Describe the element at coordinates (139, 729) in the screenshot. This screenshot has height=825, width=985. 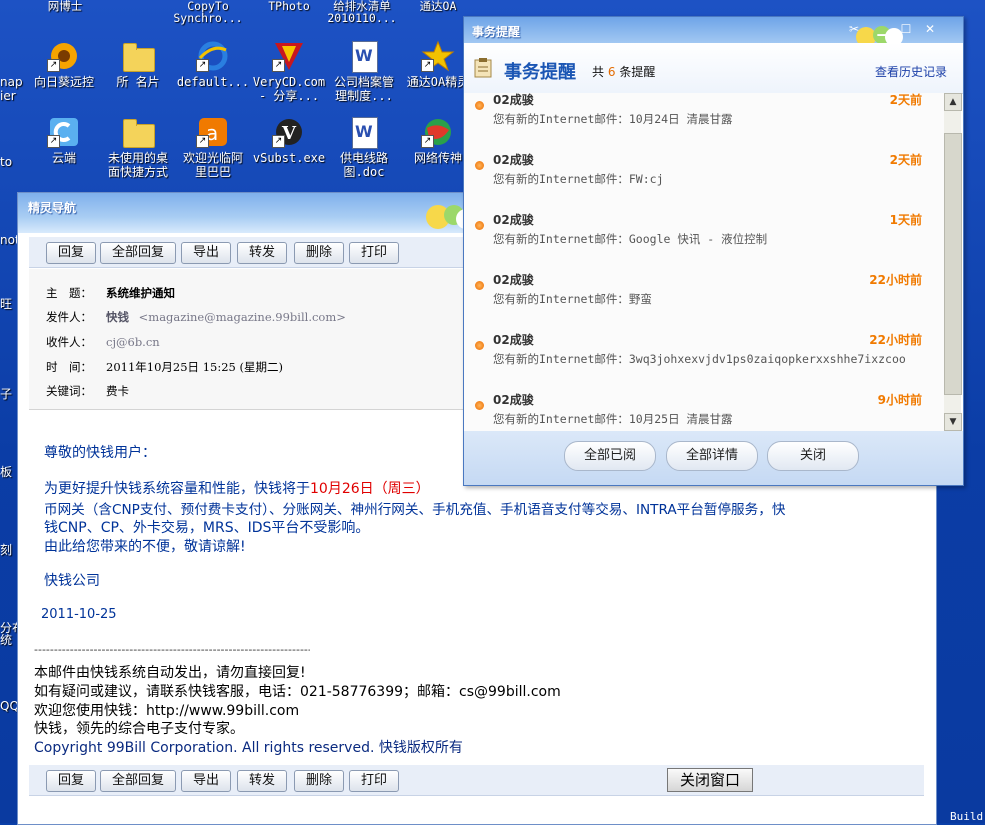
I see `footer-line-4: 快钱，领先的综合电子支付专家。` at that location.